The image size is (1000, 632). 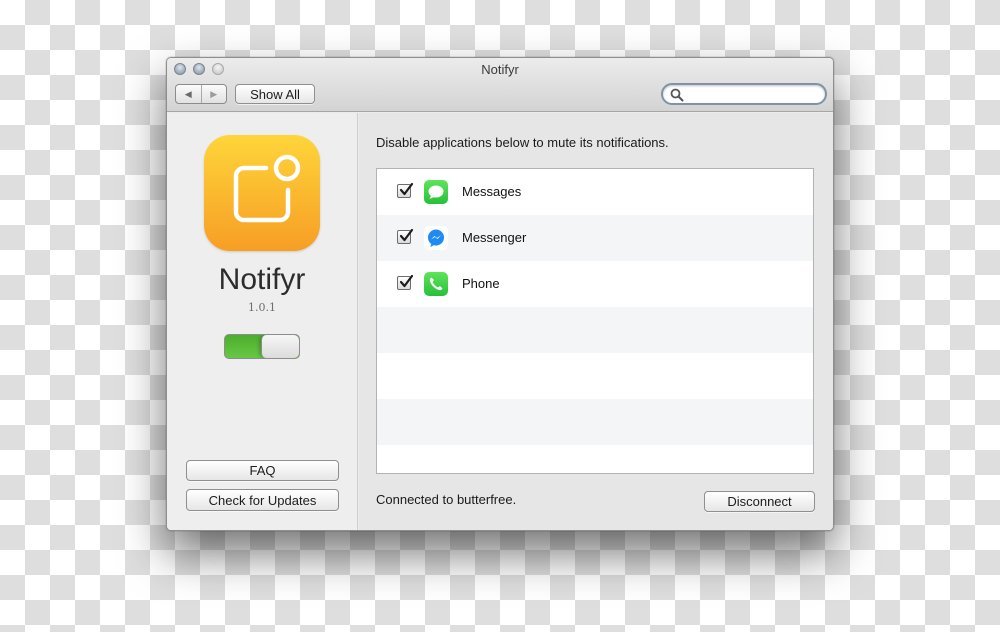 What do you see at coordinates (500, 69) in the screenshot?
I see `window-title: Notifyr` at bounding box center [500, 69].